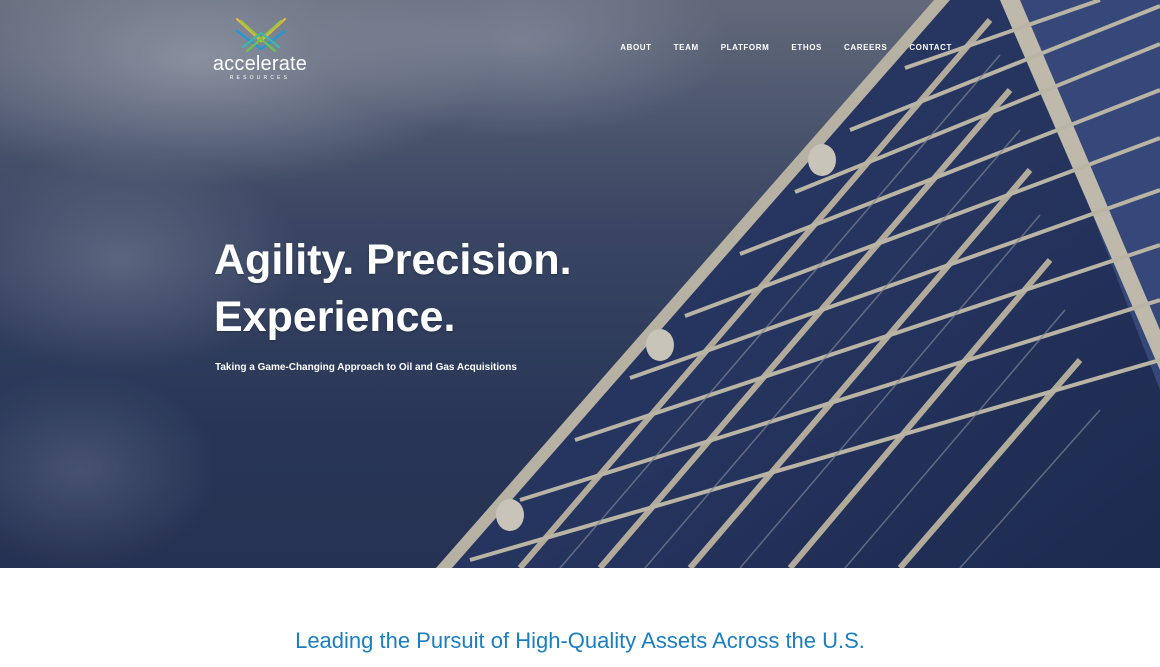 The height and width of the screenshot is (667, 1160). What do you see at coordinates (393, 260) in the screenshot?
I see `headline-line-1: Agility. Precision.` at bounding box center [393, 260].